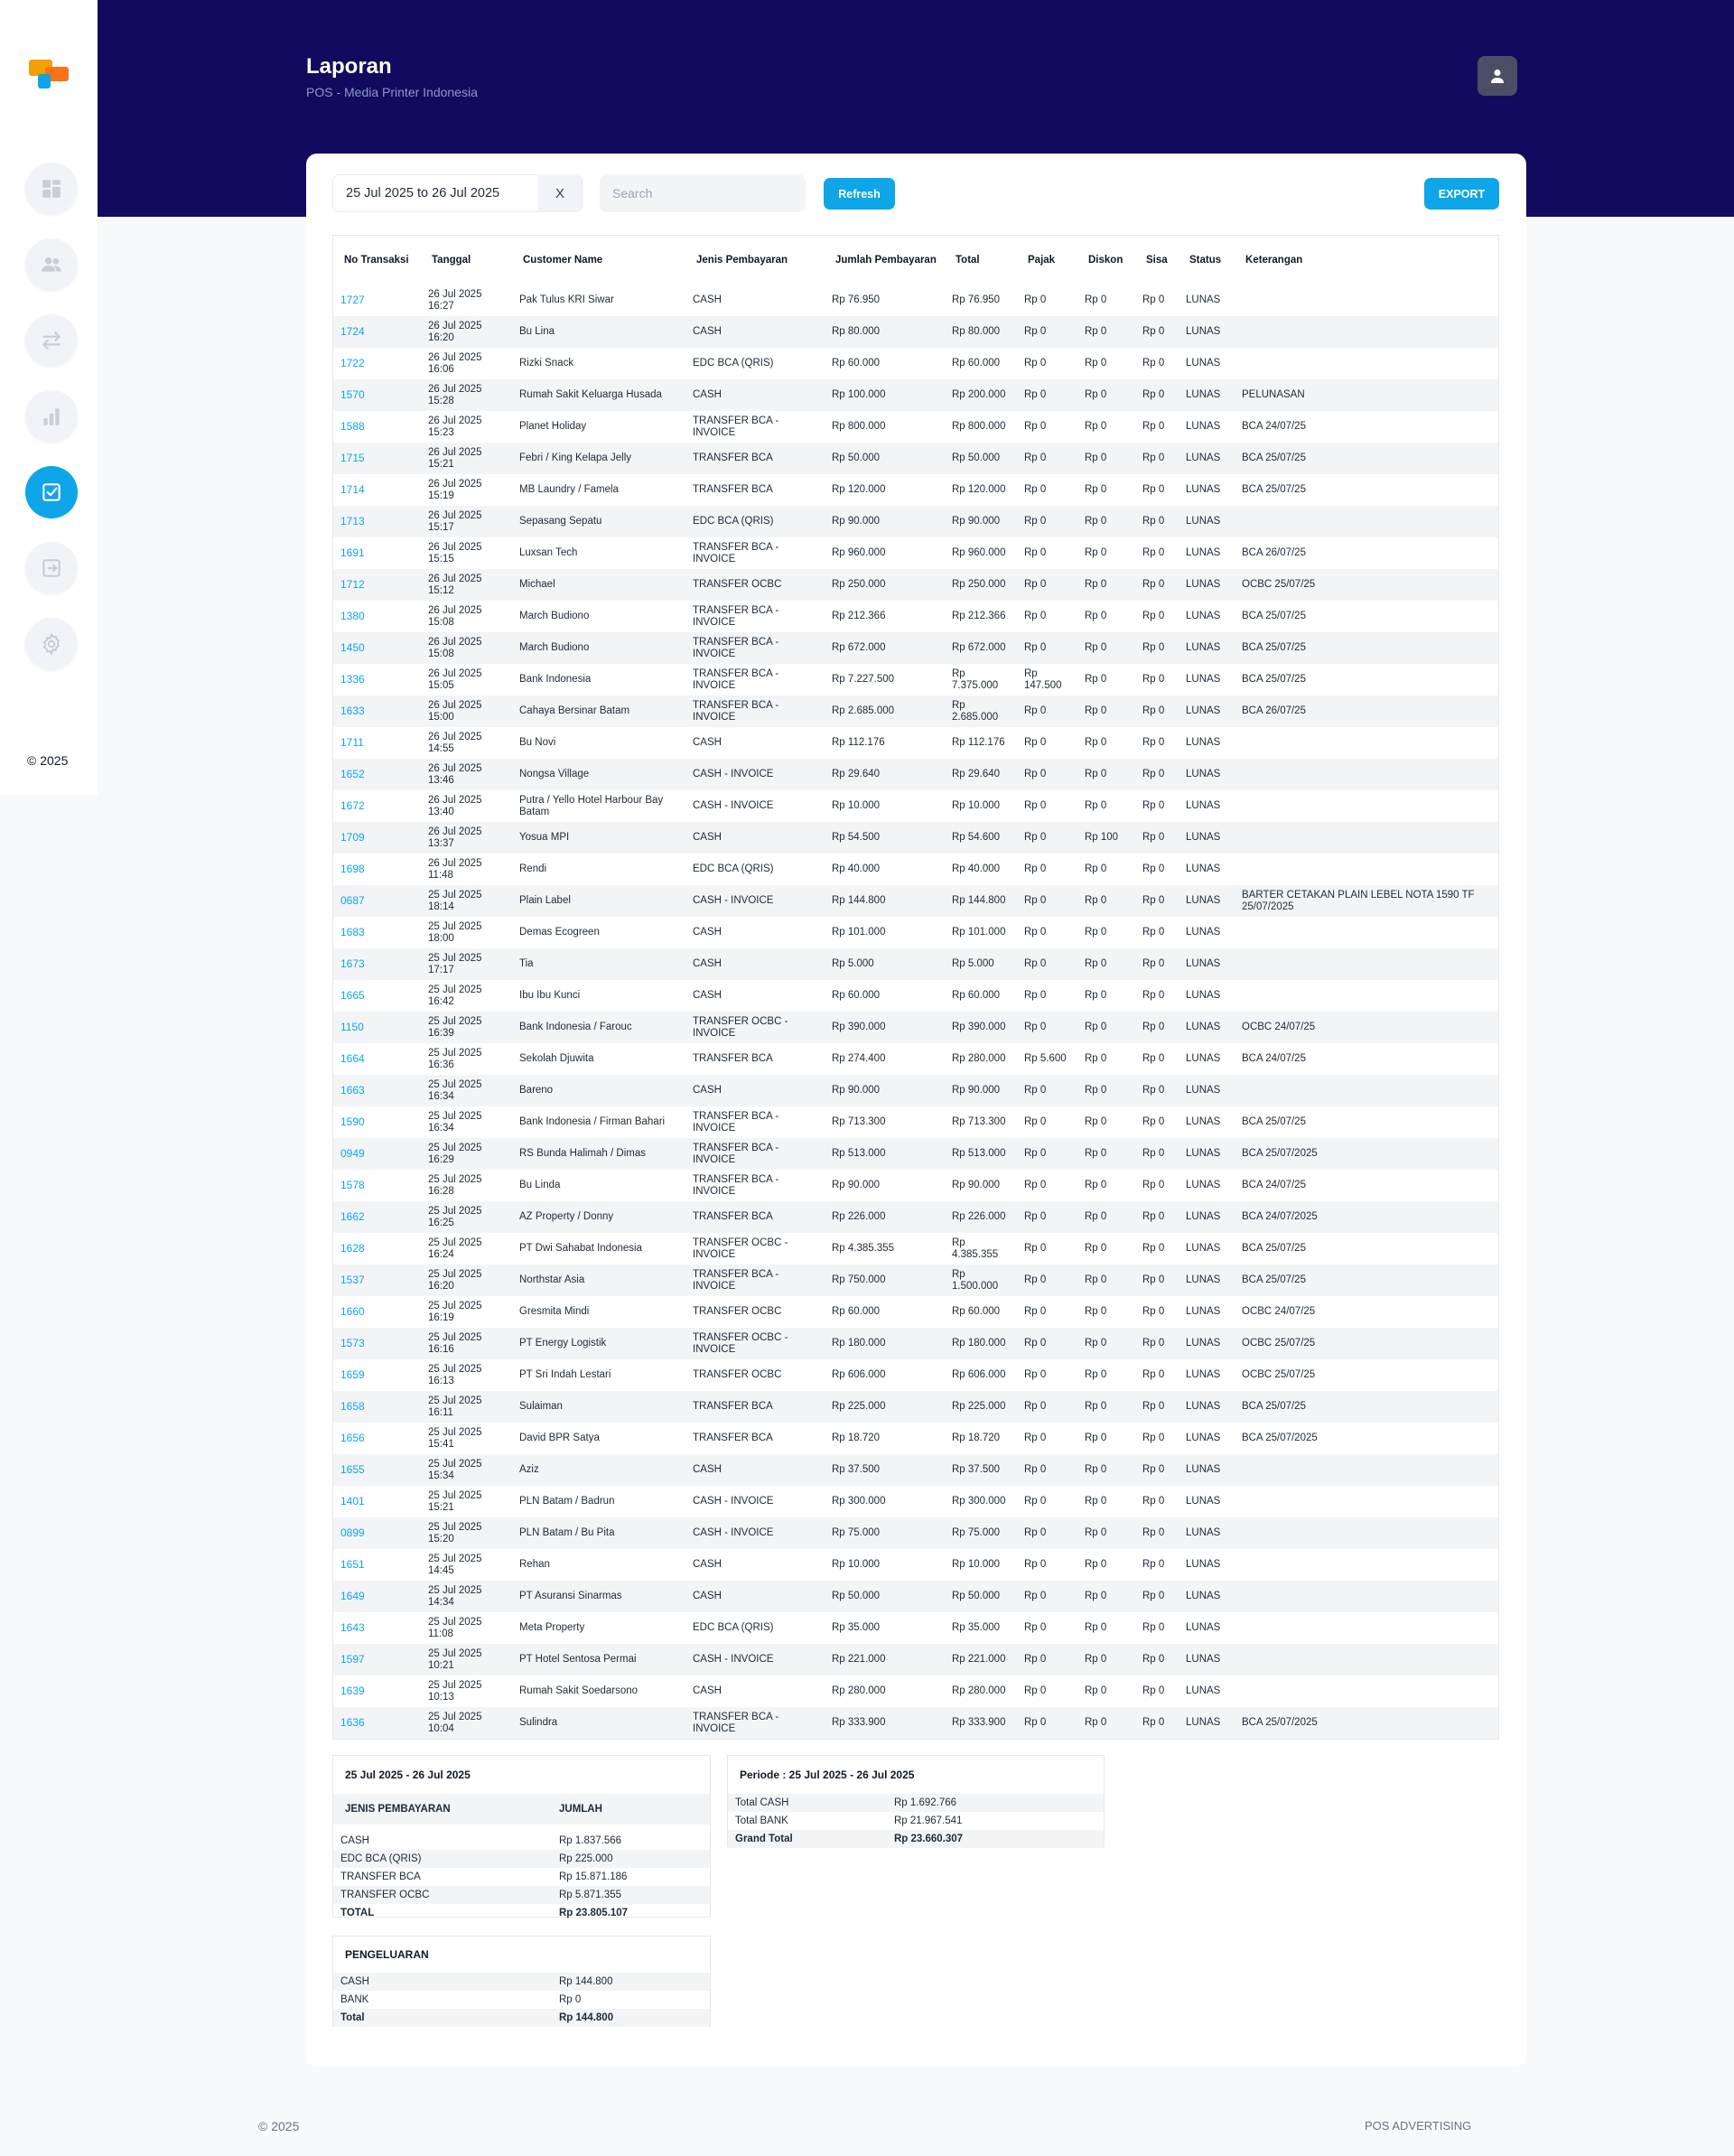 The height and width of the screenshot is (2156, 1734). I want to click on search-input, so click(703, 193).